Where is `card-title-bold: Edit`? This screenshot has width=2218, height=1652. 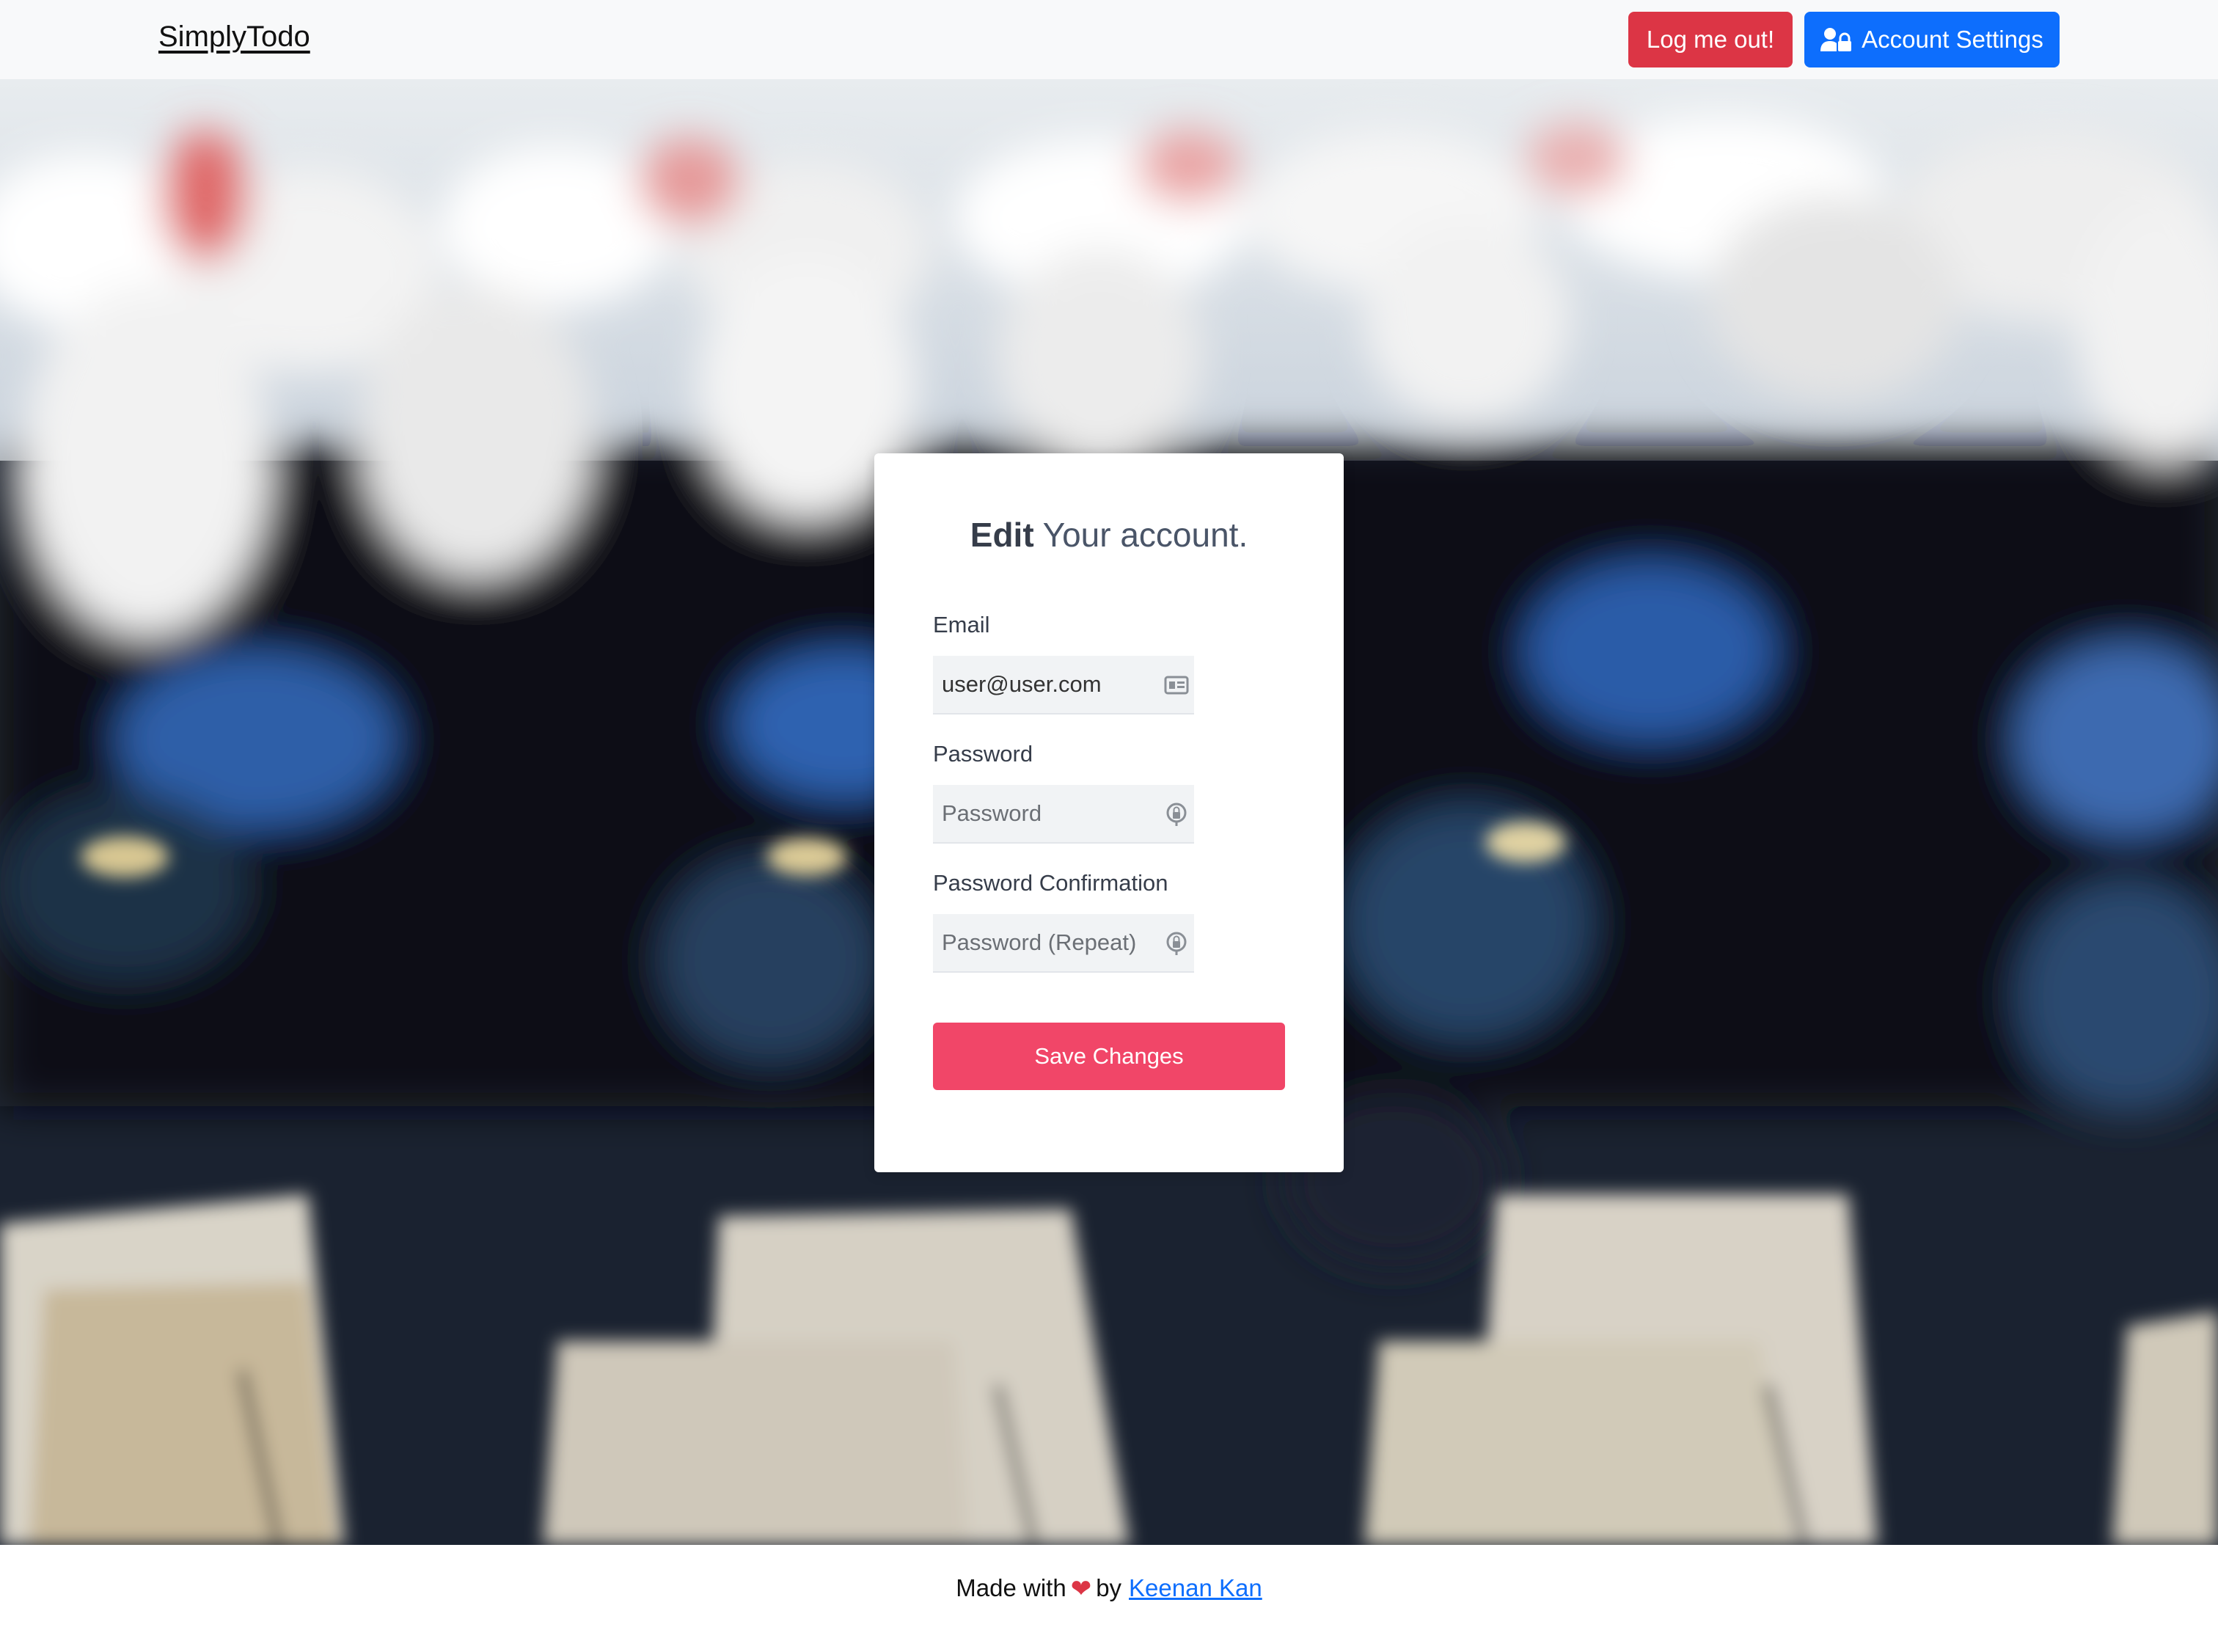
card-title-bold: Edit is located at coordinates (1002, 535).